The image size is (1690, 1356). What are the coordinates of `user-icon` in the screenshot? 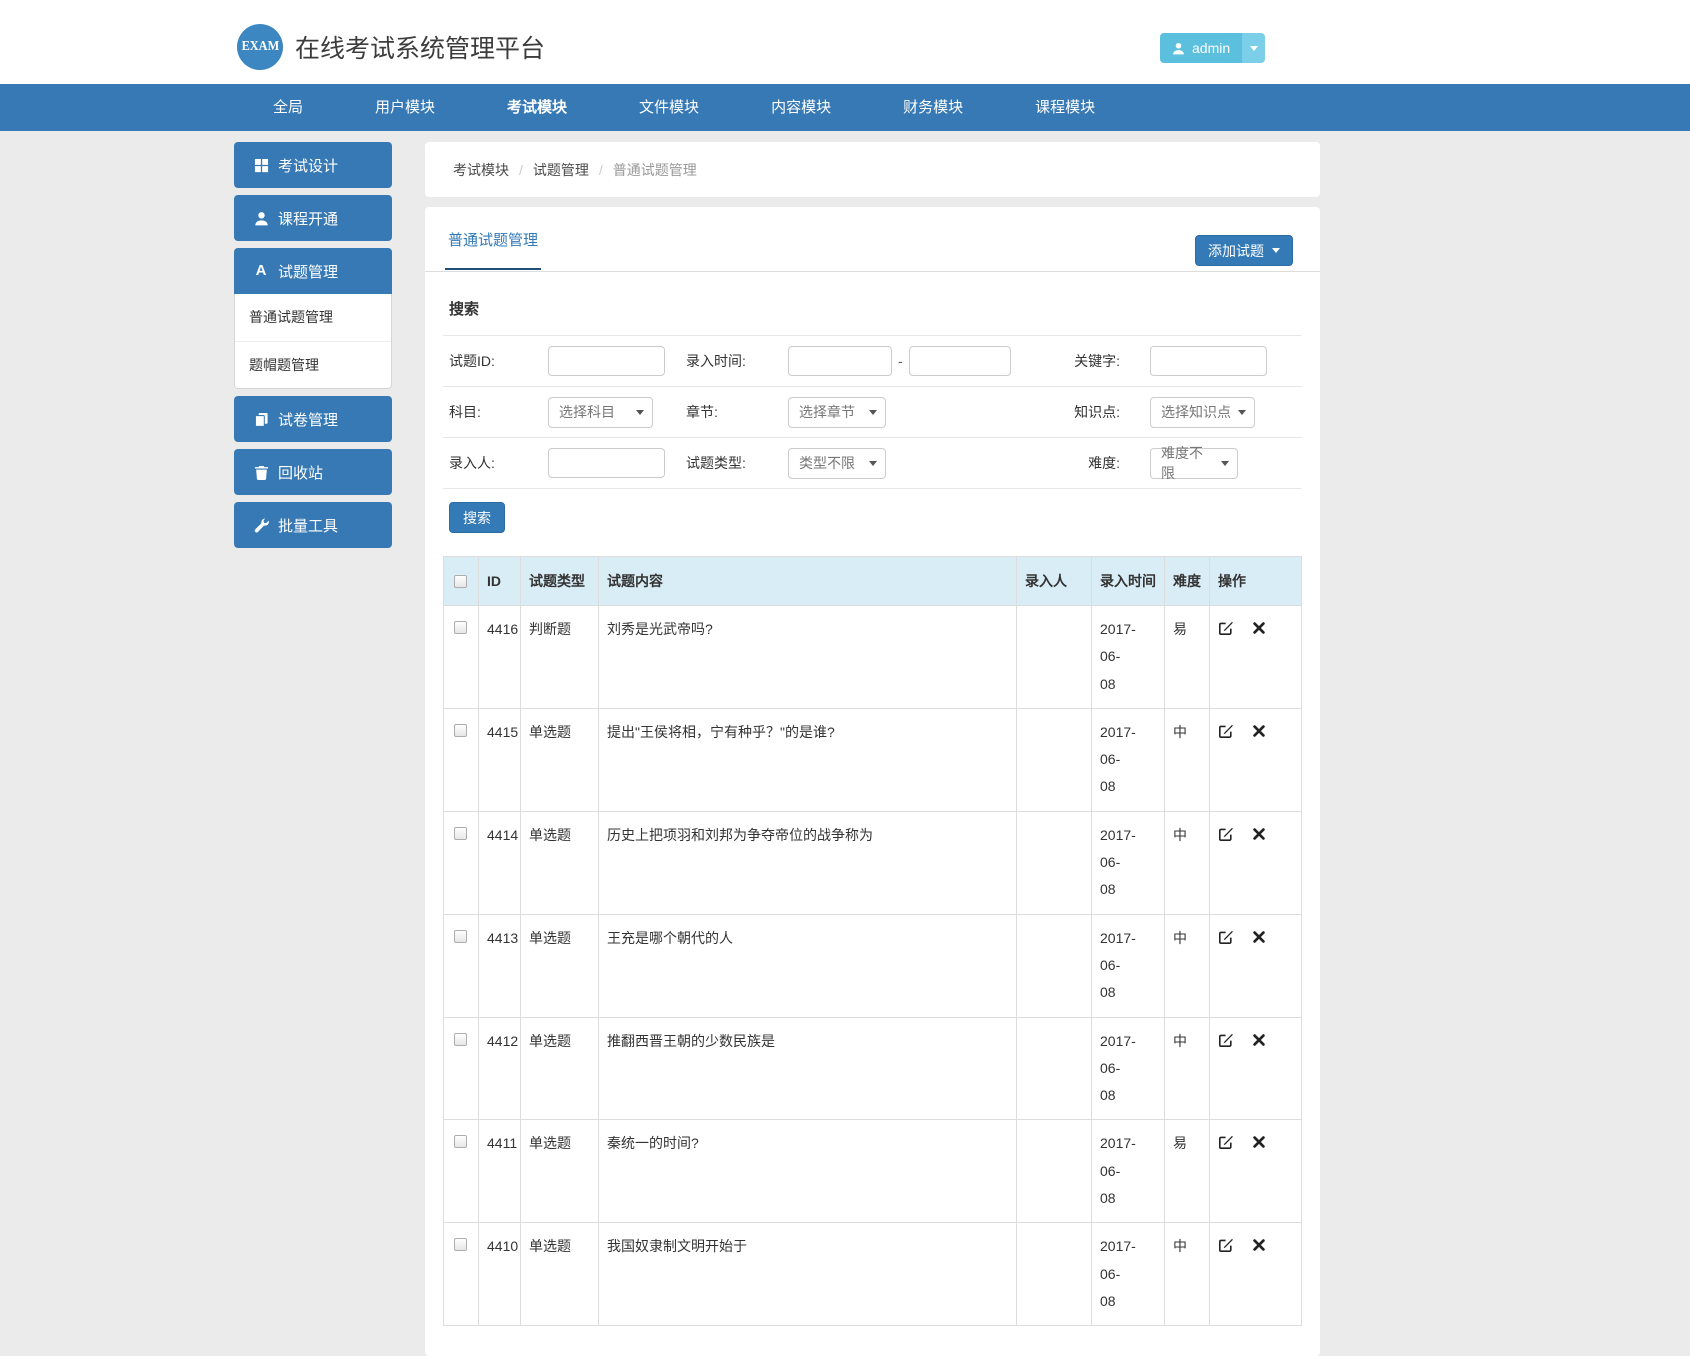 It's located at (261, 218).